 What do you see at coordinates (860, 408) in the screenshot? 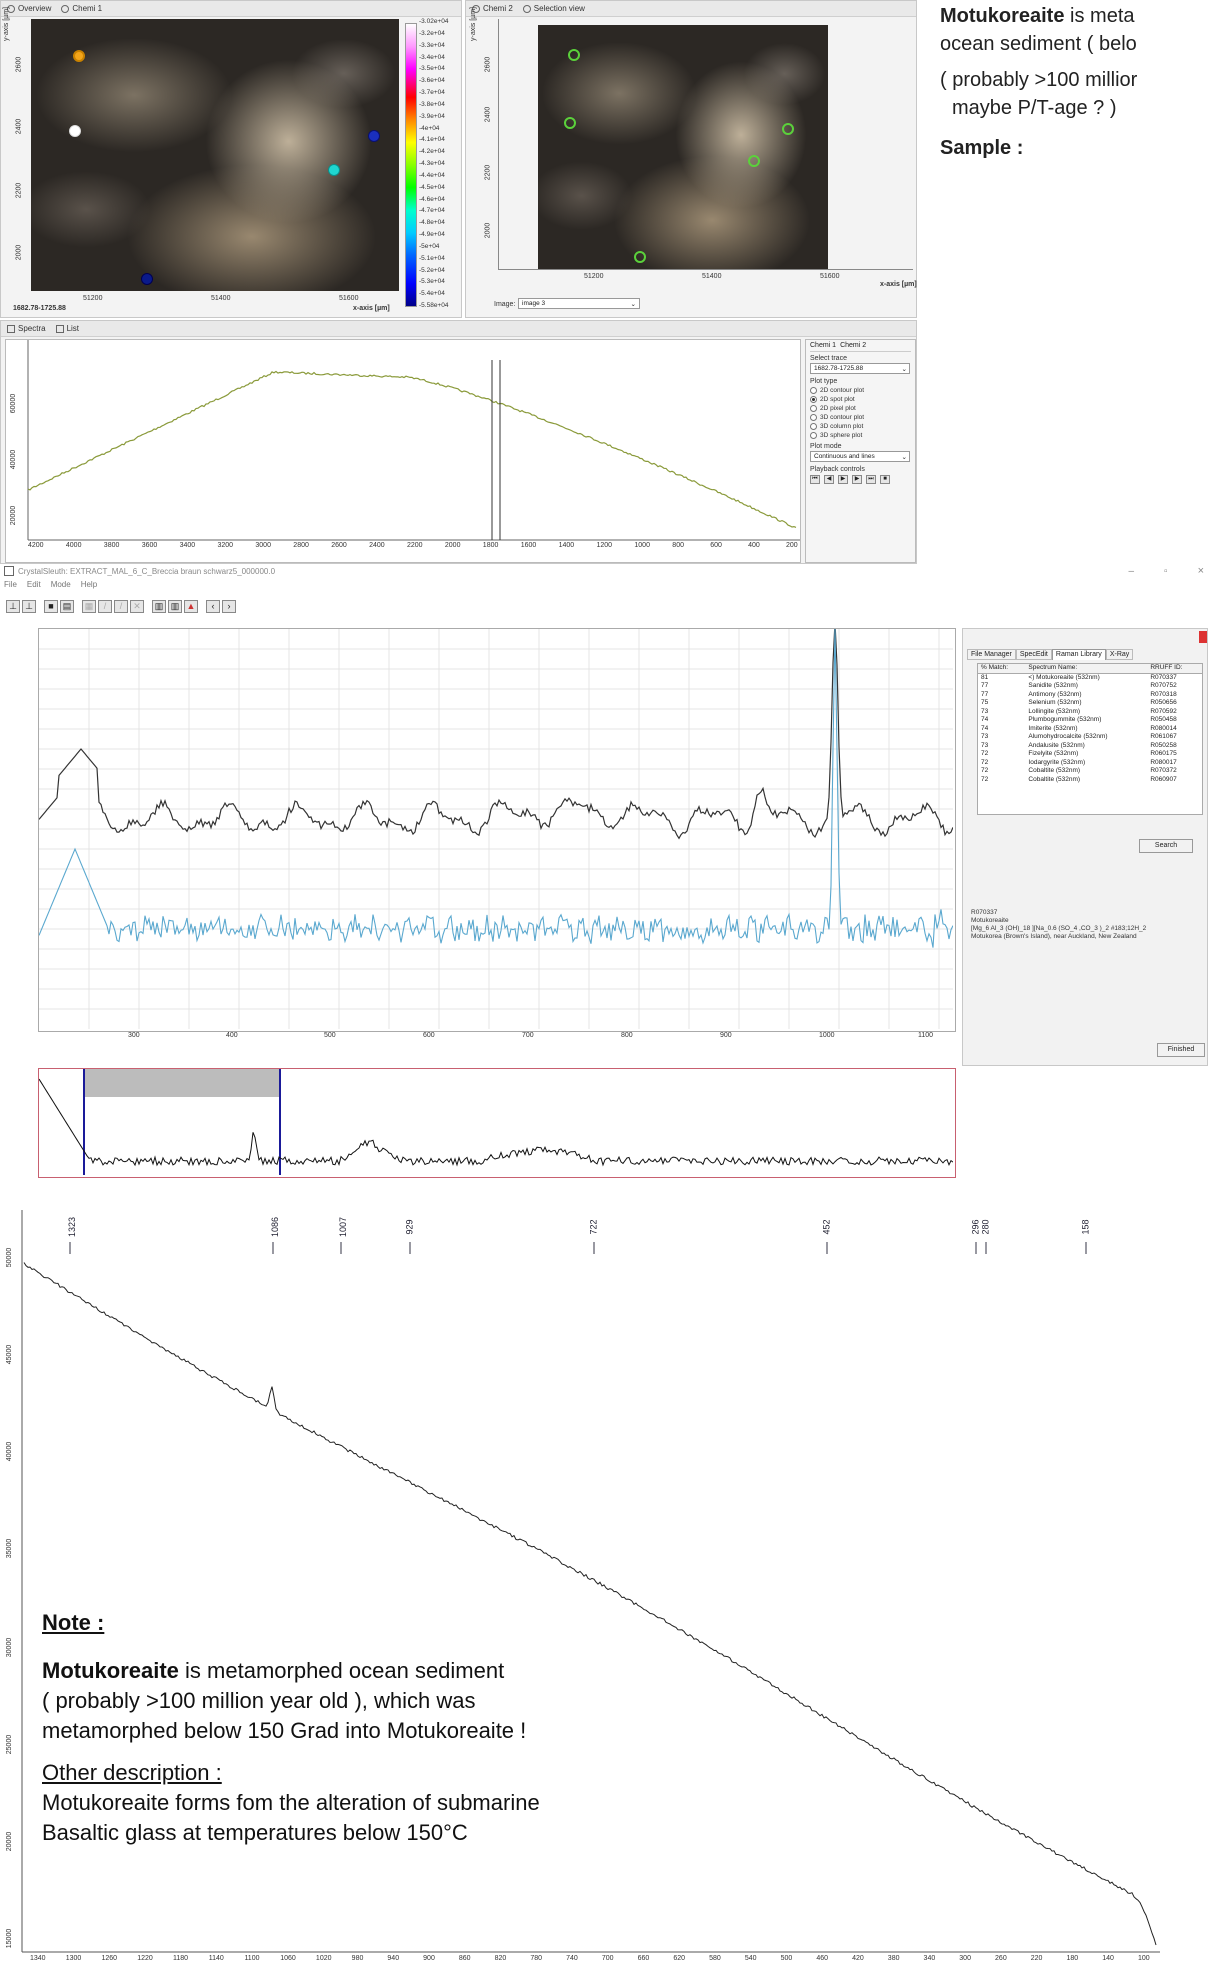
I see `plot-type-option: 2D pixel plot` at bounding box center [860, 408].